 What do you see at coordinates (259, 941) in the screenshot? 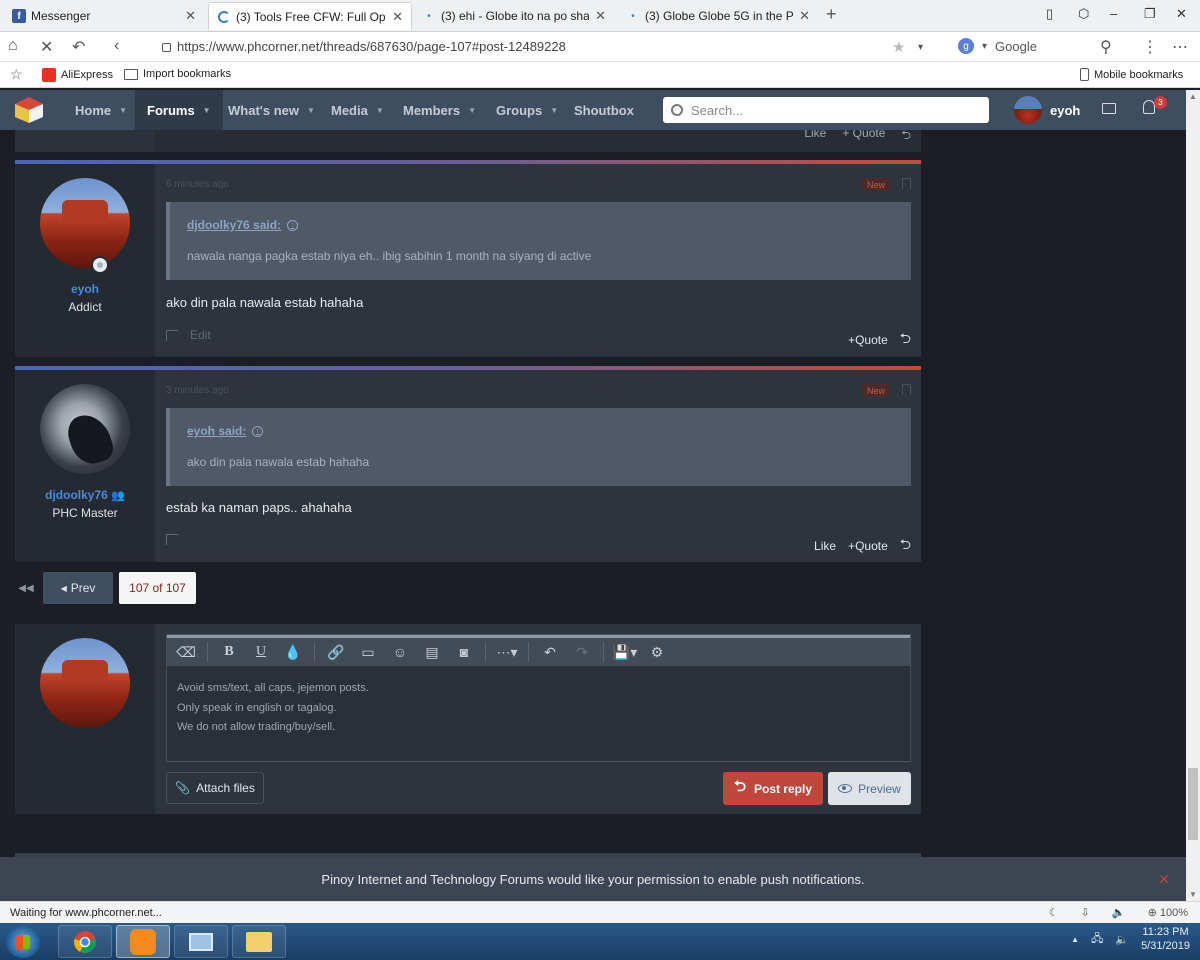
I see `explorer-taskbar-icon` at bounding box center [259, 941].